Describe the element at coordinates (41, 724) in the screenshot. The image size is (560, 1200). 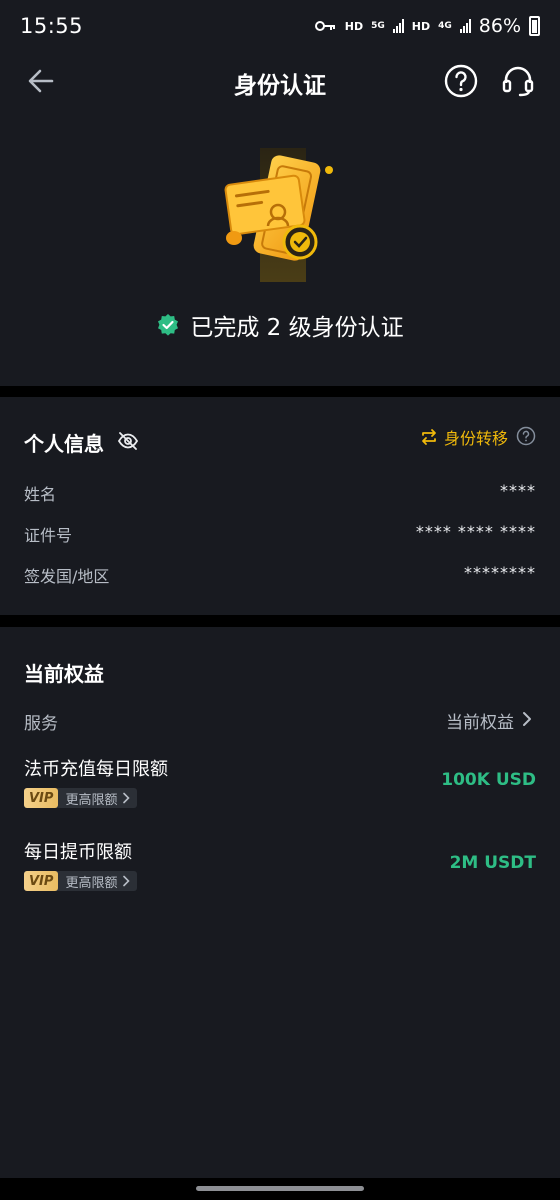
I see `service-label: 服务` at that location.